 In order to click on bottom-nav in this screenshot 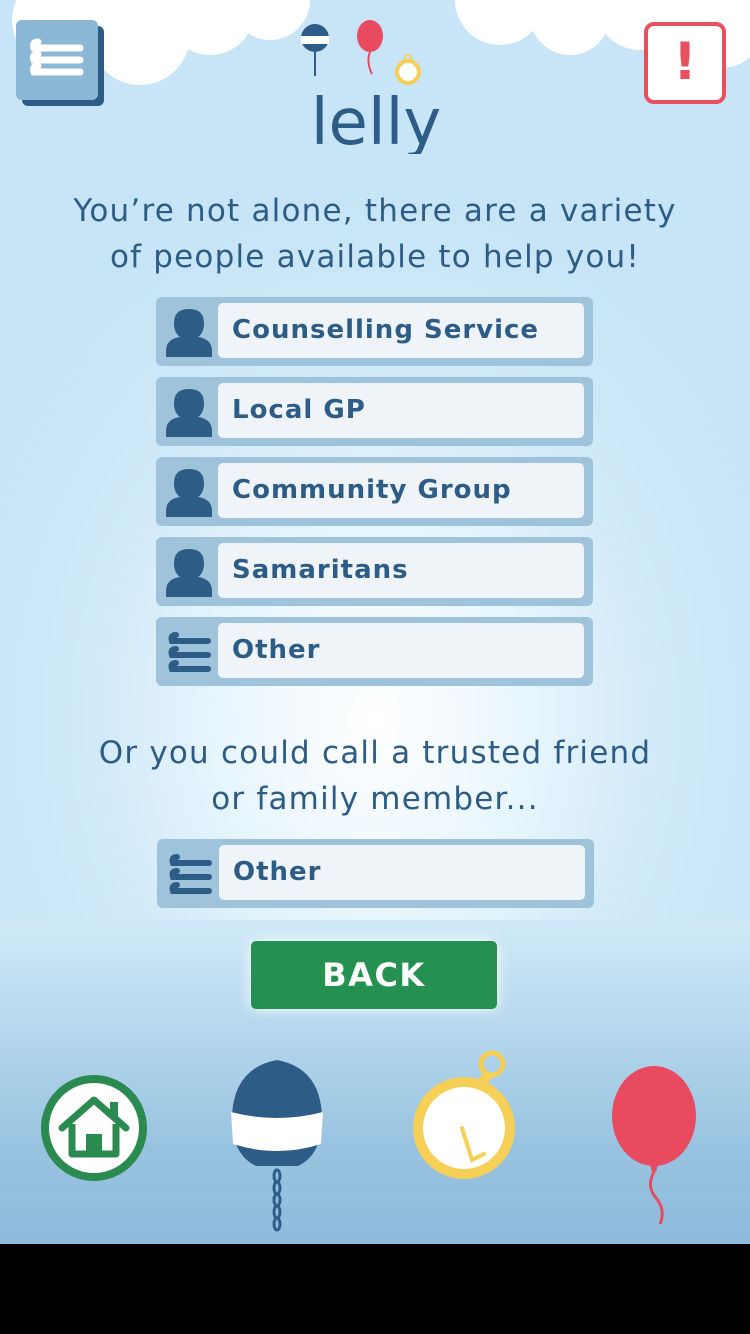, I will do `click(375, 1140)`.